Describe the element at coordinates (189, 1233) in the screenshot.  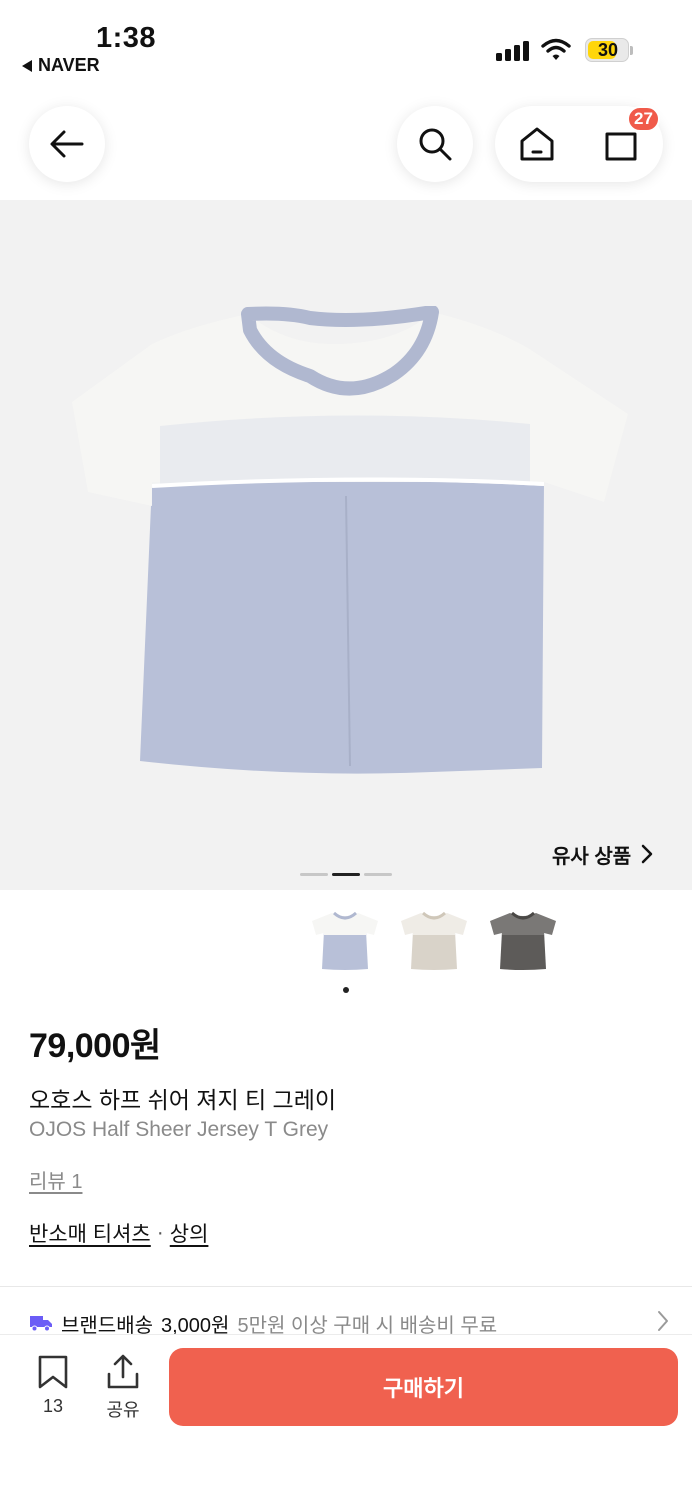
I see `category-link-tops: 상의` at that location.